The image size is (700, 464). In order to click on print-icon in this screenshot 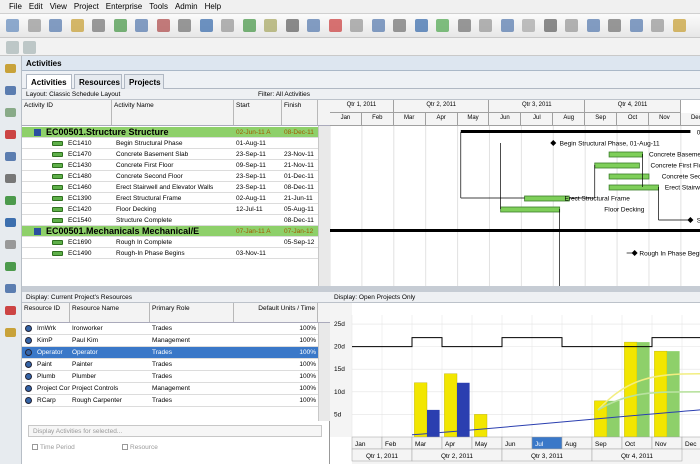, I will do `click(34, 25)`.